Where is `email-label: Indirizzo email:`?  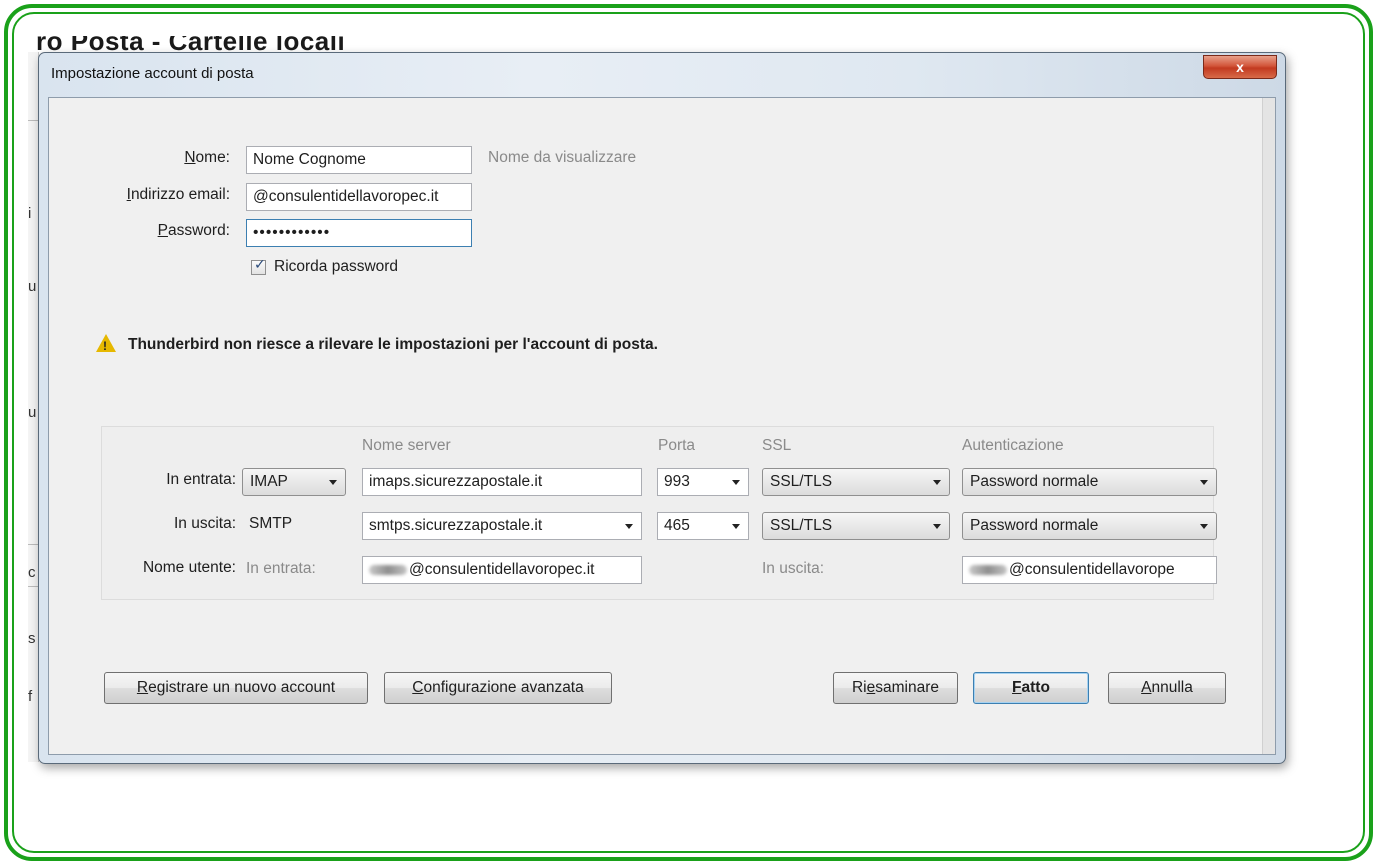
email-label: Indirizzo email: is located at coordinates (178, 194).